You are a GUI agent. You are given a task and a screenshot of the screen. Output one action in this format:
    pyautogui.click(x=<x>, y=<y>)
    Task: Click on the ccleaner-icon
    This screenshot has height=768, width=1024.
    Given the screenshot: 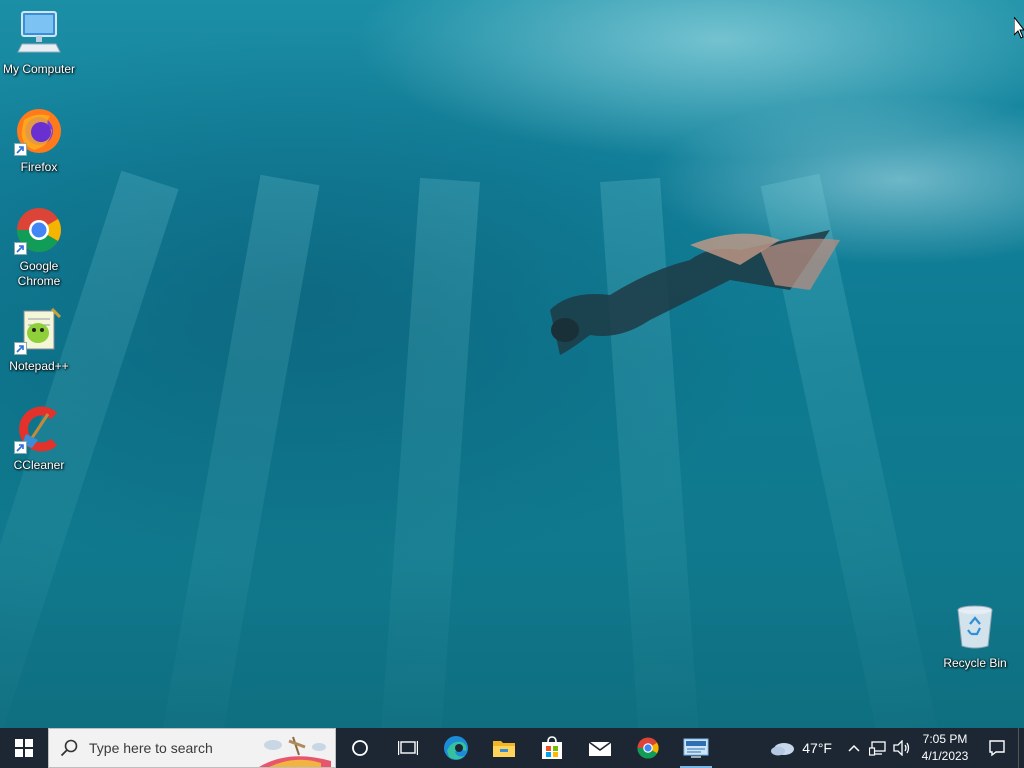 What is the action you would take?
    pyautogui.click(x=39, y=429)
    